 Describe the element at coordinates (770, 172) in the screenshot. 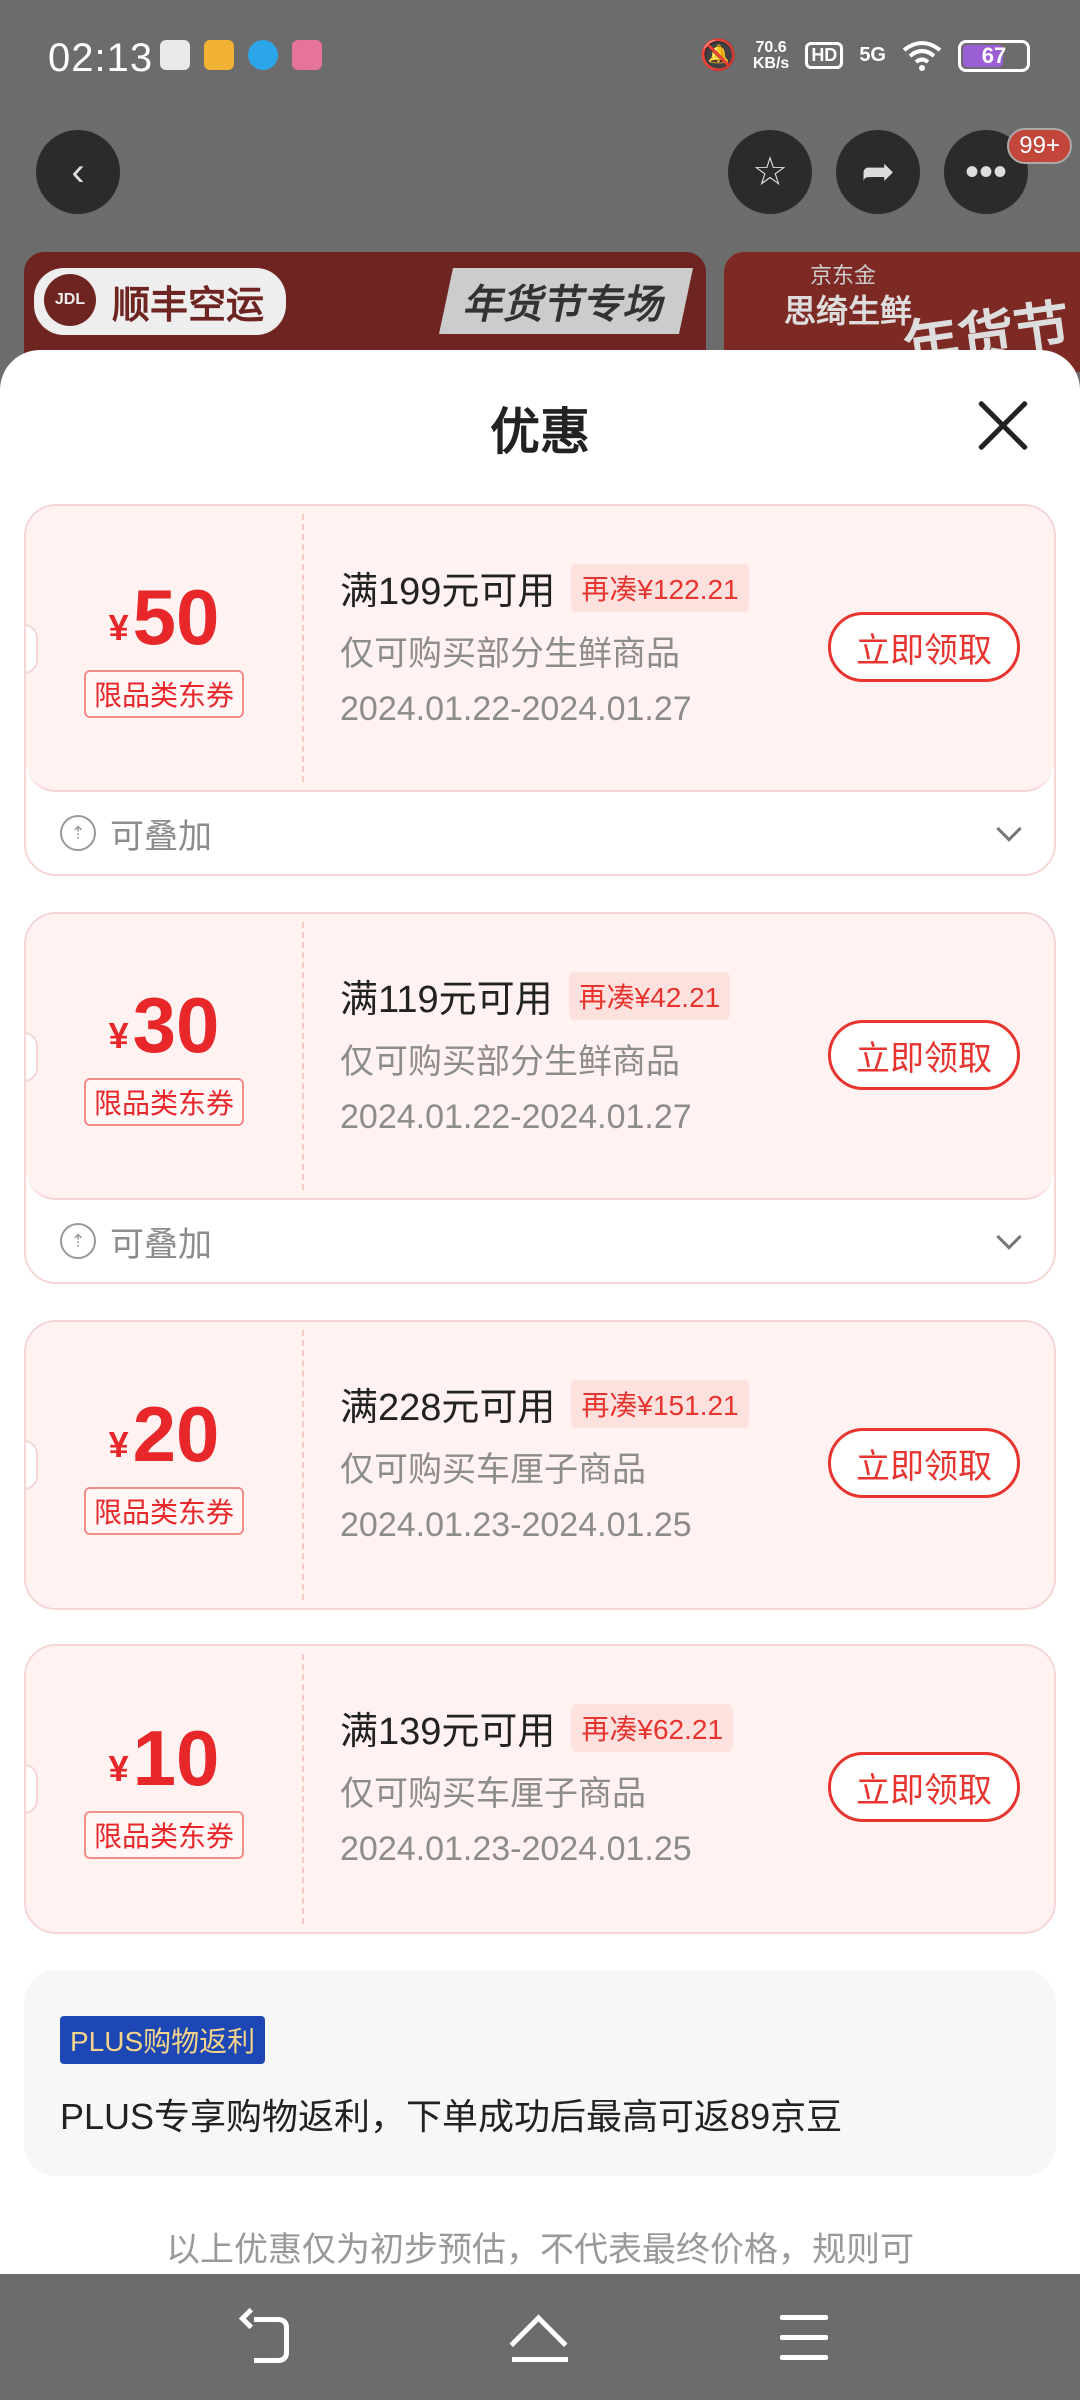

I see `favorite-button: ☆` at that location.